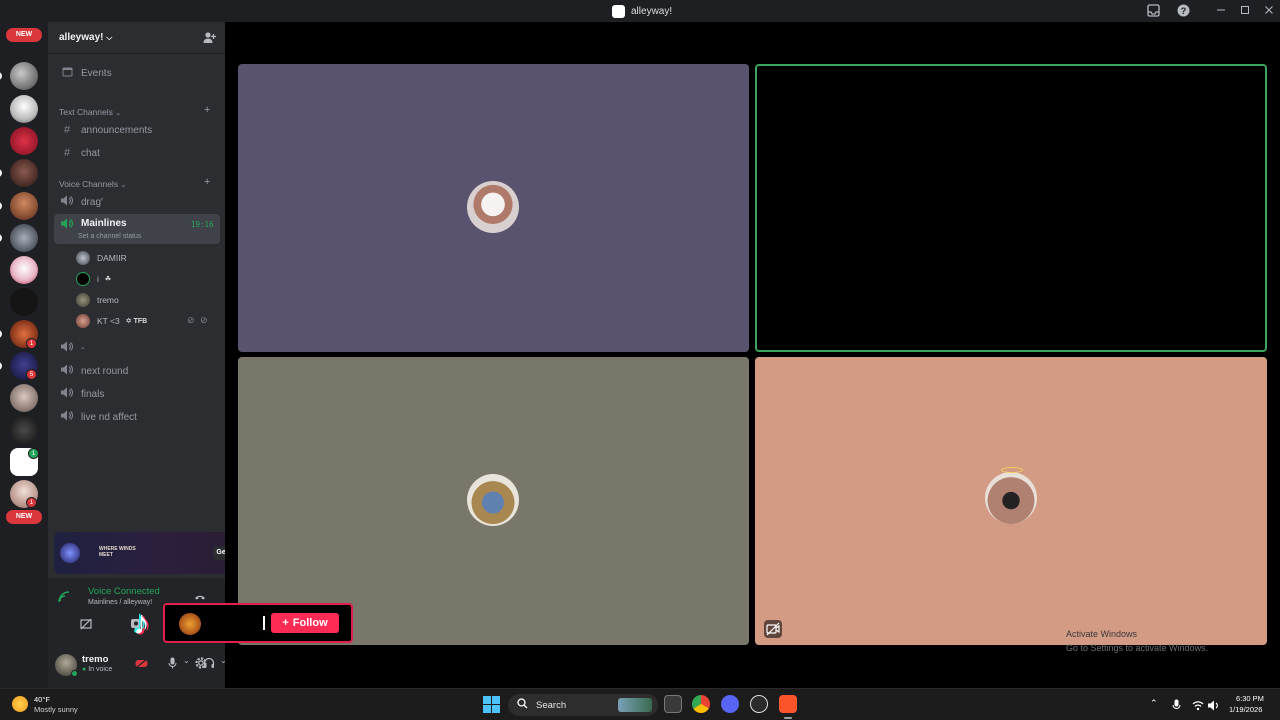  What do you see at coordinates (128, 321) in the screenshot?
I see `tag-icon: ✡` at bounding box center [128, 321].